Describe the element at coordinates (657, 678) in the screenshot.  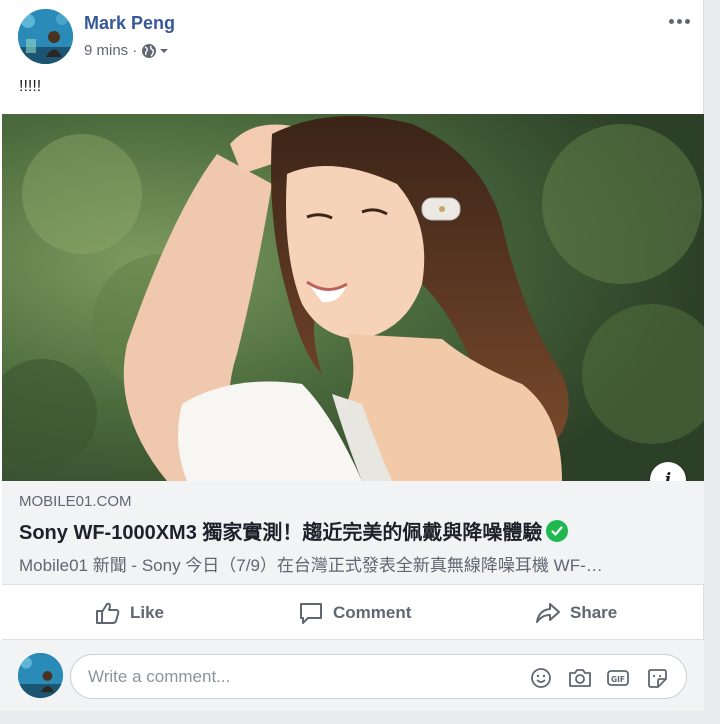
I see `sticker-icon` at that location.